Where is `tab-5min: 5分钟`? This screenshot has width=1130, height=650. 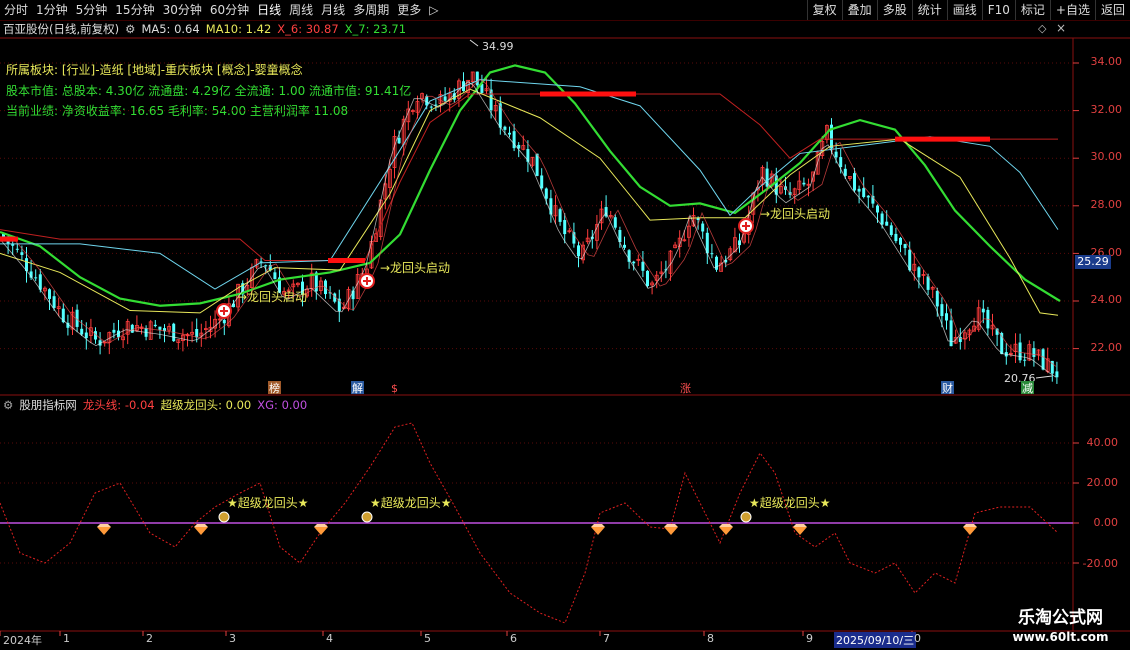
tab-5min: 5分钟 is located at coordinates (92, 10).